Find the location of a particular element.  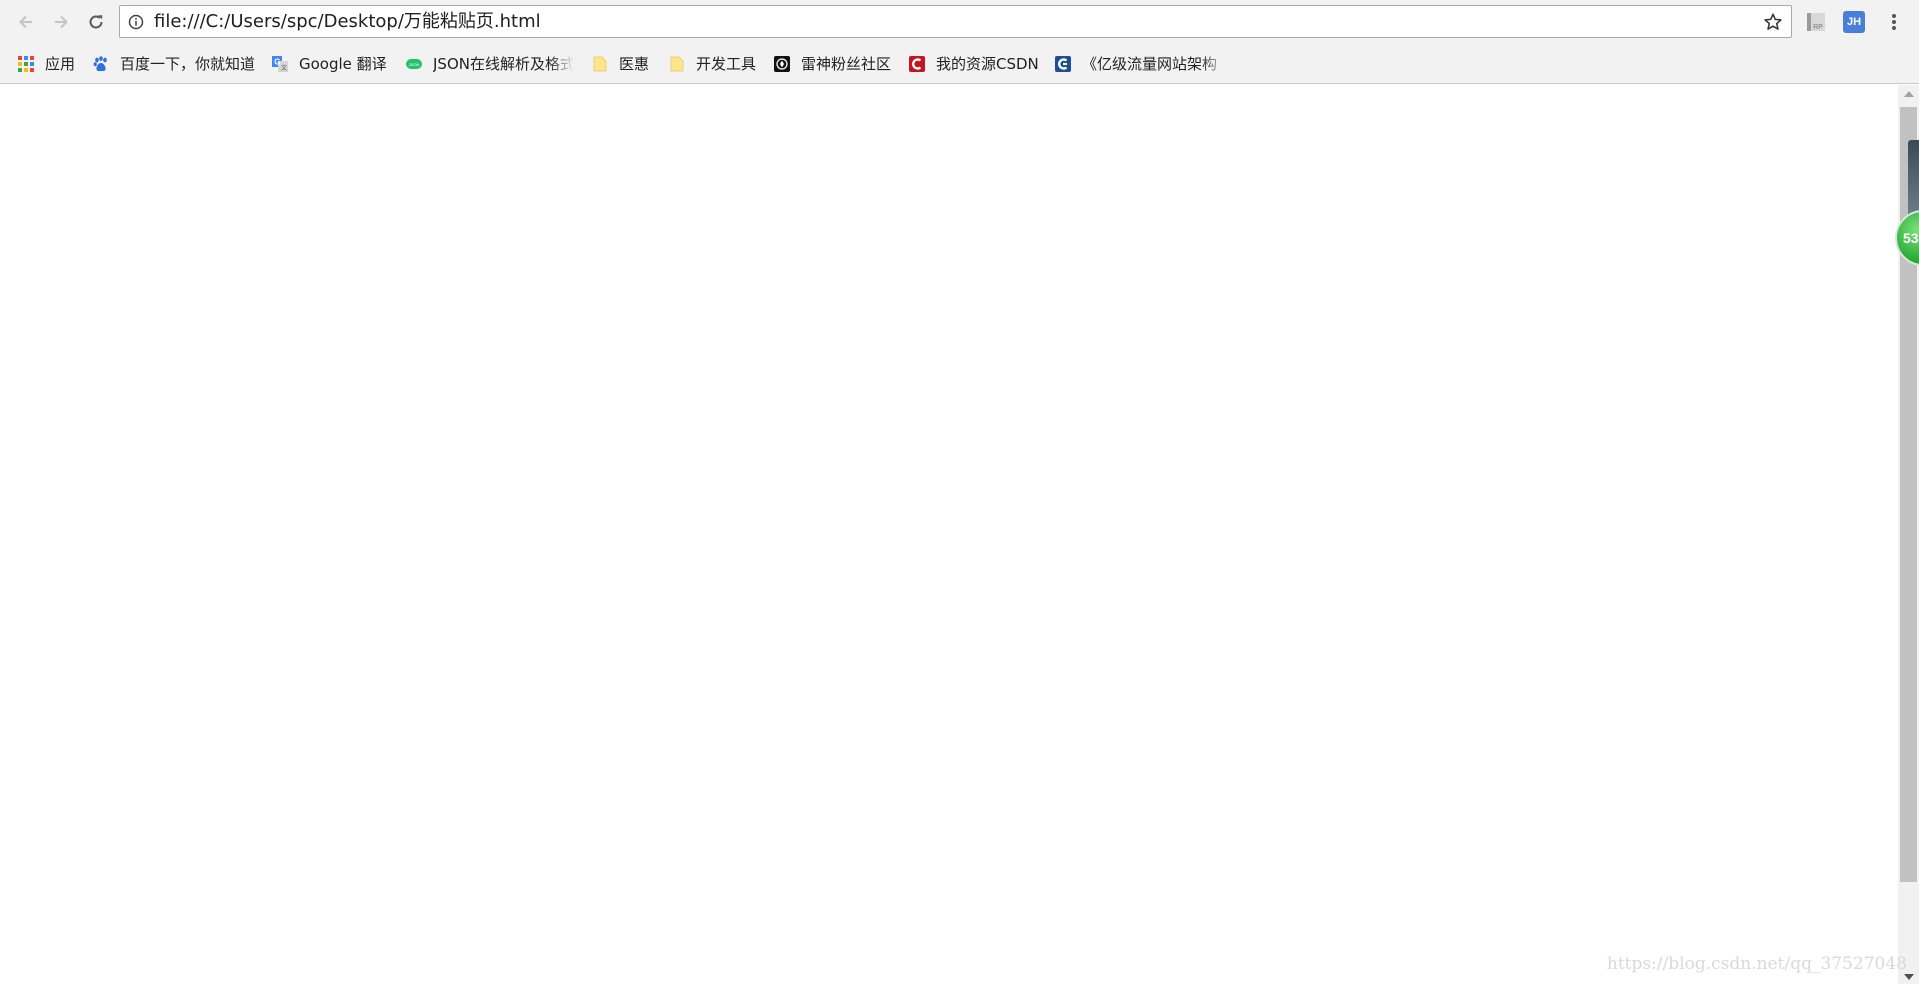

bookmark-label: 我的资源CSDN is located at coordinates (987, 64).